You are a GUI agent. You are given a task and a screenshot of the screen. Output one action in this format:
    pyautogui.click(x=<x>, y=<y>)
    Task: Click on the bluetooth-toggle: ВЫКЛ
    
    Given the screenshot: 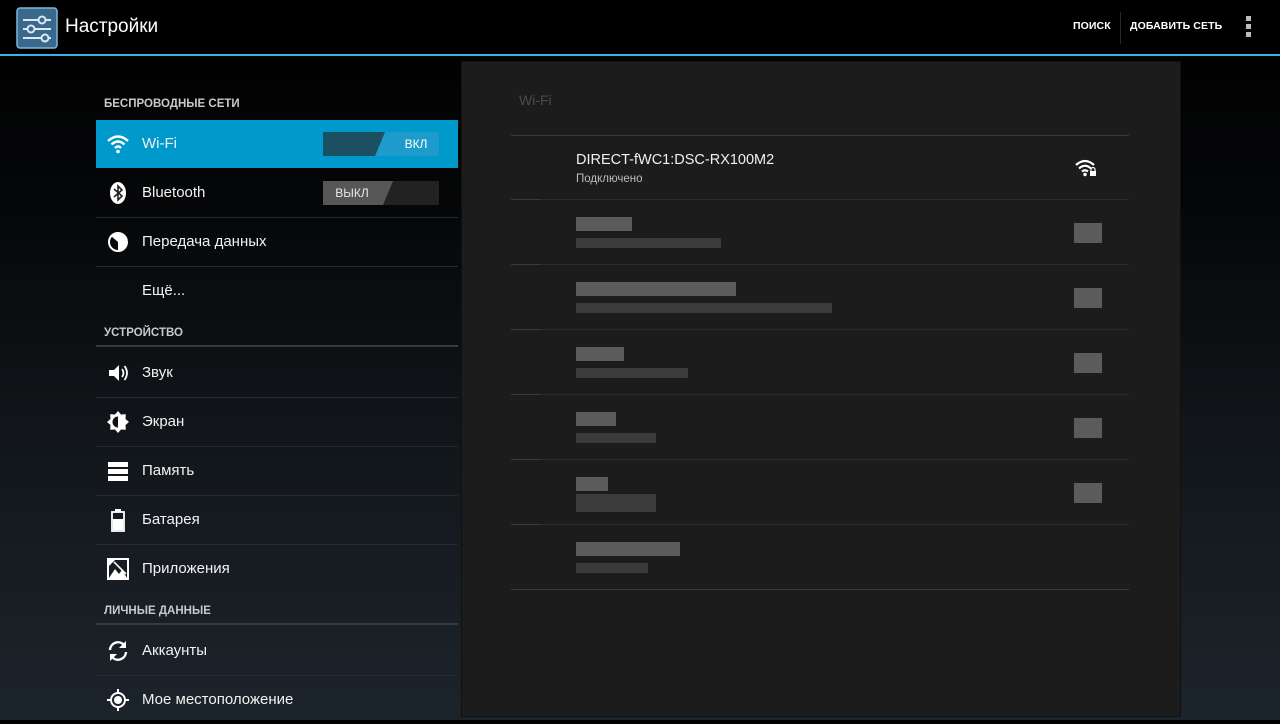 What is the action you would take?
    pyautogui.click(x=381, y=193)
    